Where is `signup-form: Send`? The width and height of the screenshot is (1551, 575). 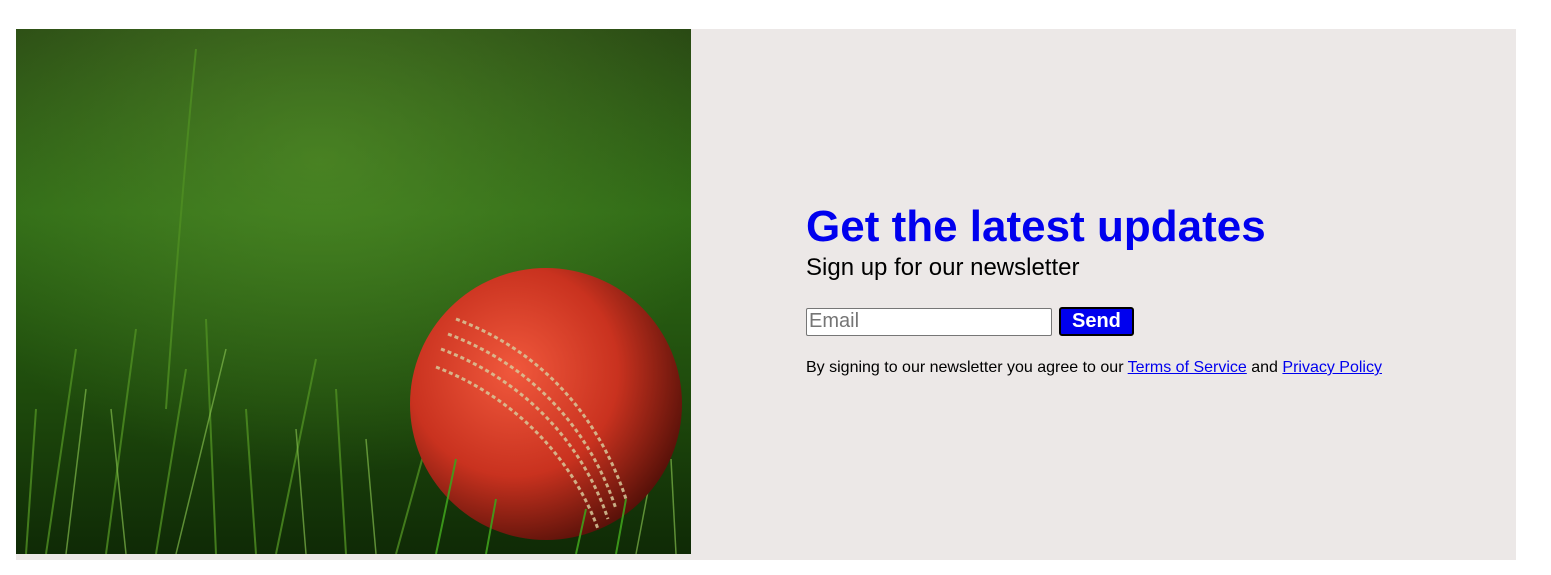
signup-form: Send is located at coordinates (1094, 321).